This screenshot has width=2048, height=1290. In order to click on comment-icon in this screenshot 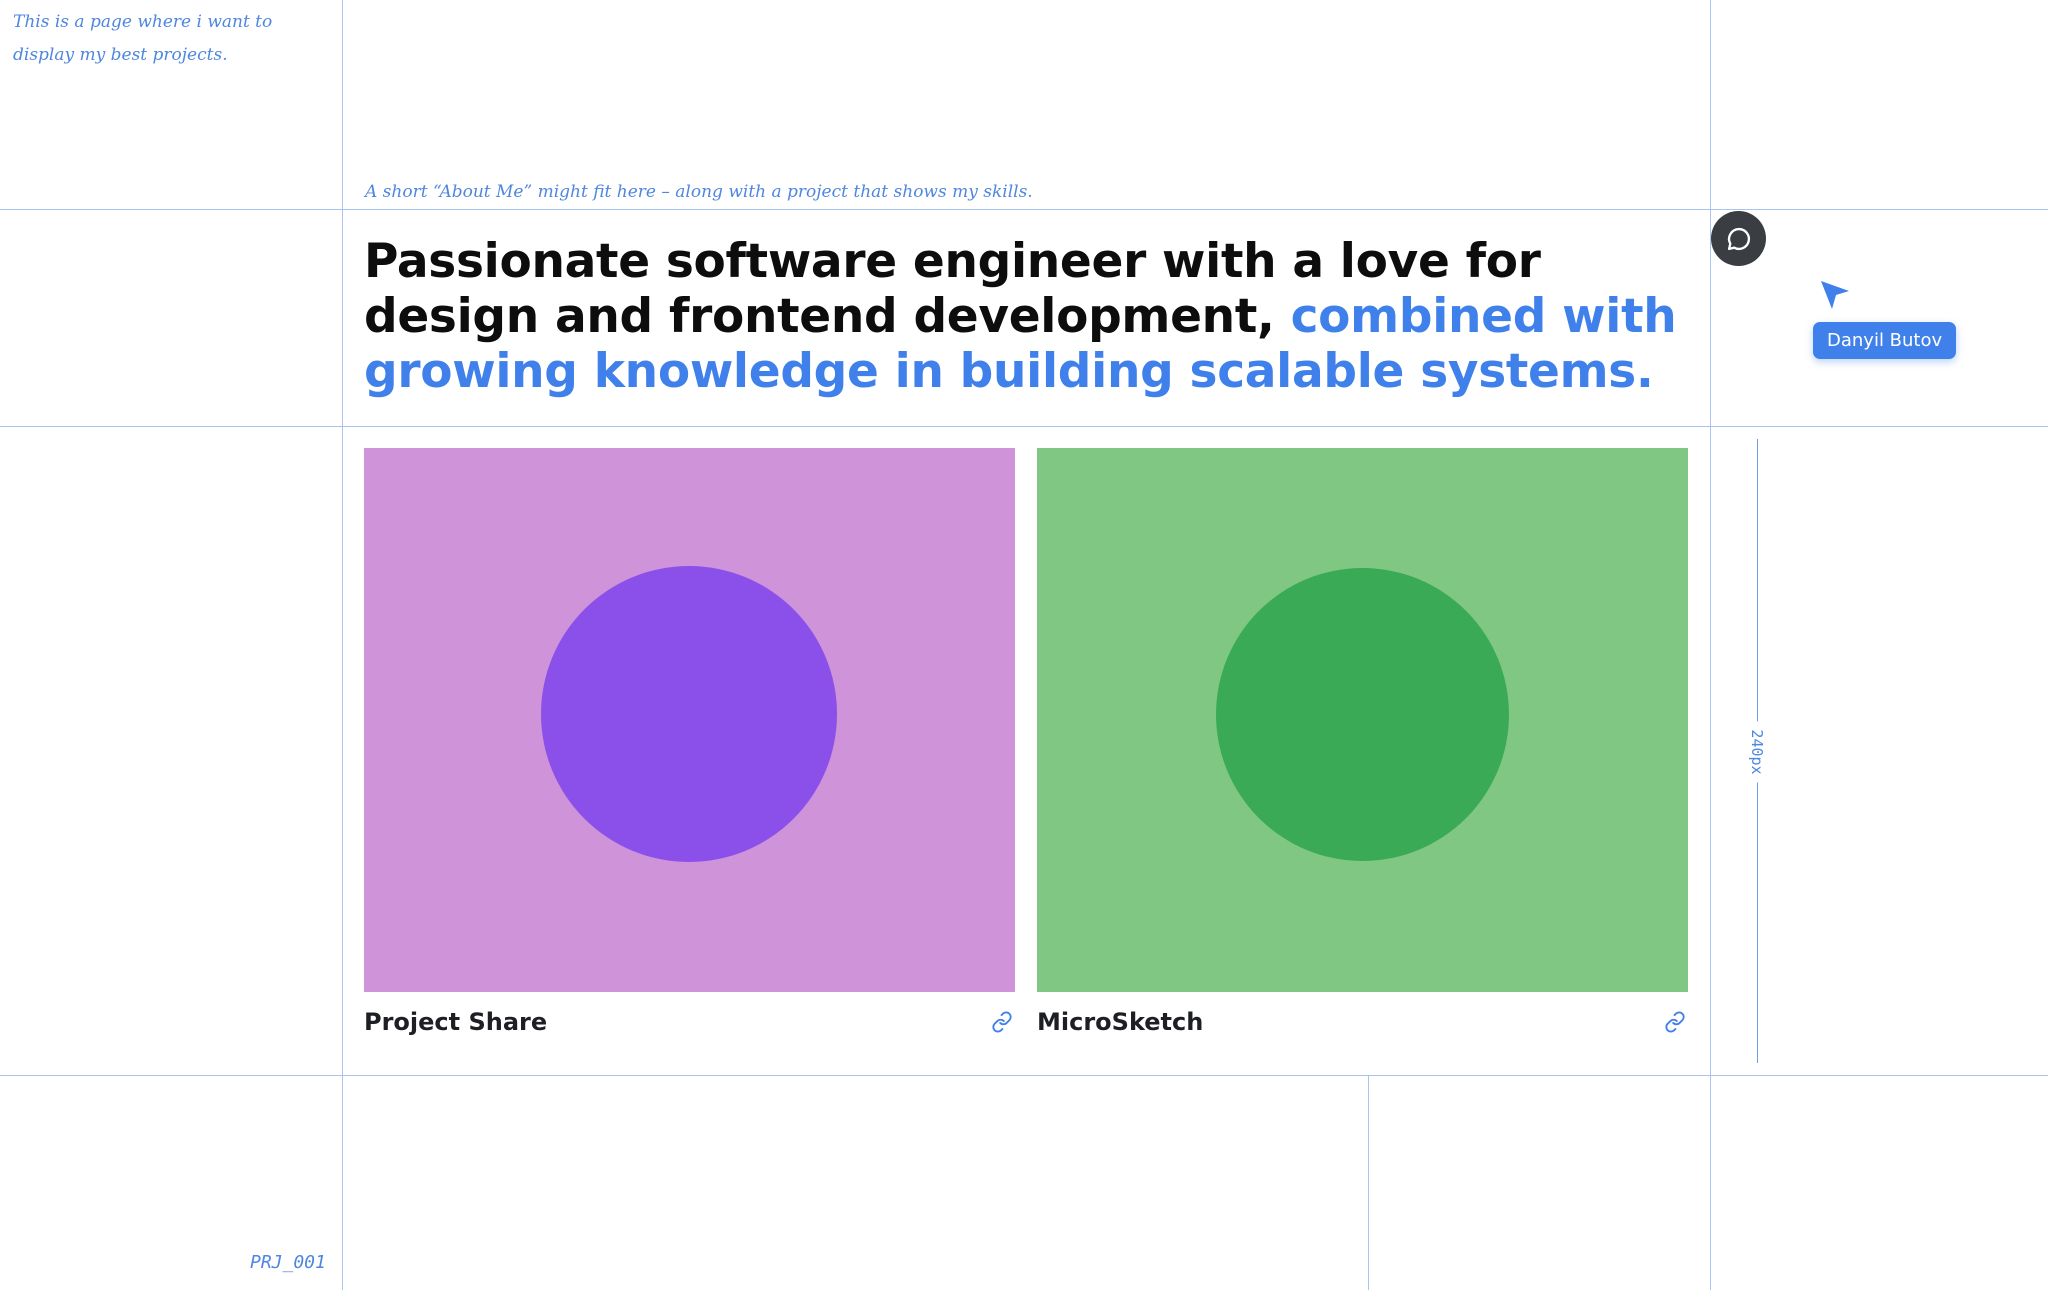, I will do `click(1738, 238)`.